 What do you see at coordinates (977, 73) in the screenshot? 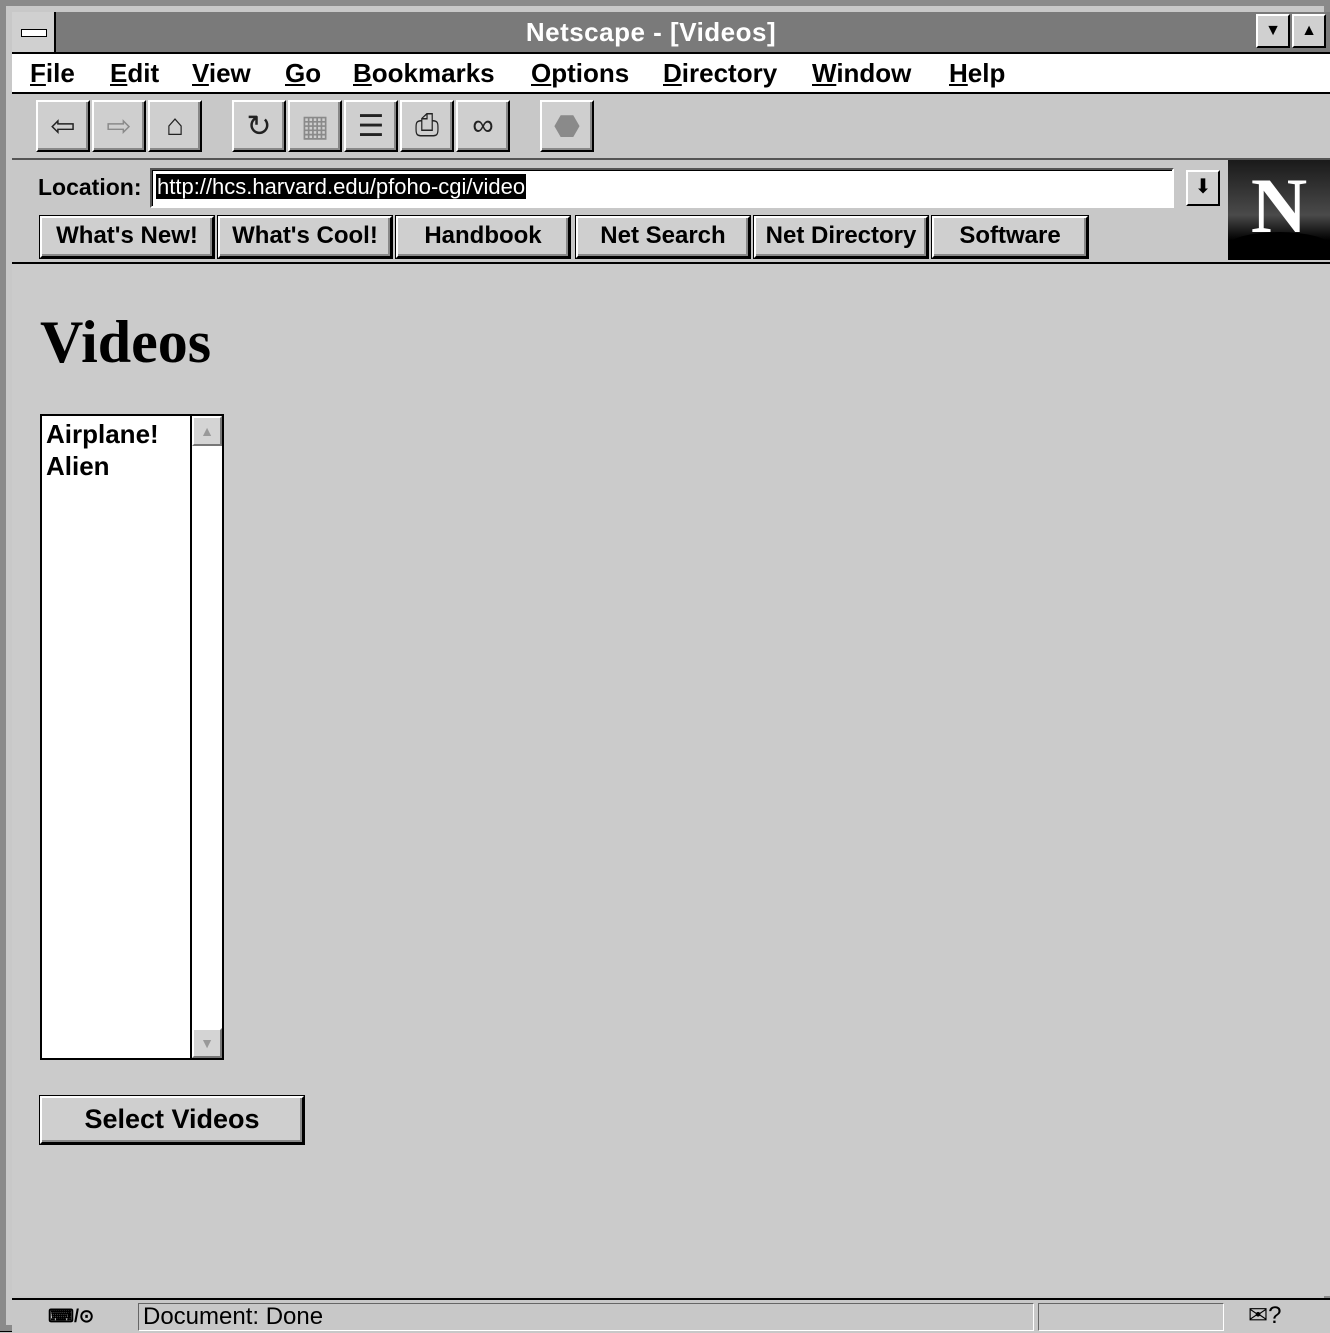
I see `menu-help: Help` at bounding box center [977, 73].